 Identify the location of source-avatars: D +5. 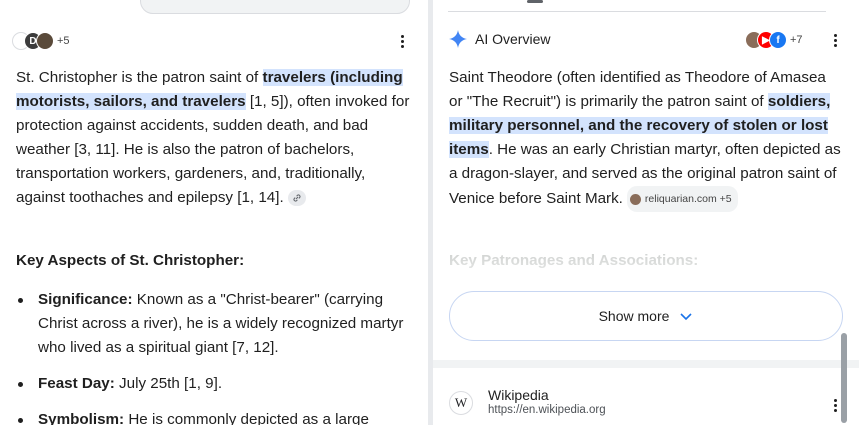
(41, 41).